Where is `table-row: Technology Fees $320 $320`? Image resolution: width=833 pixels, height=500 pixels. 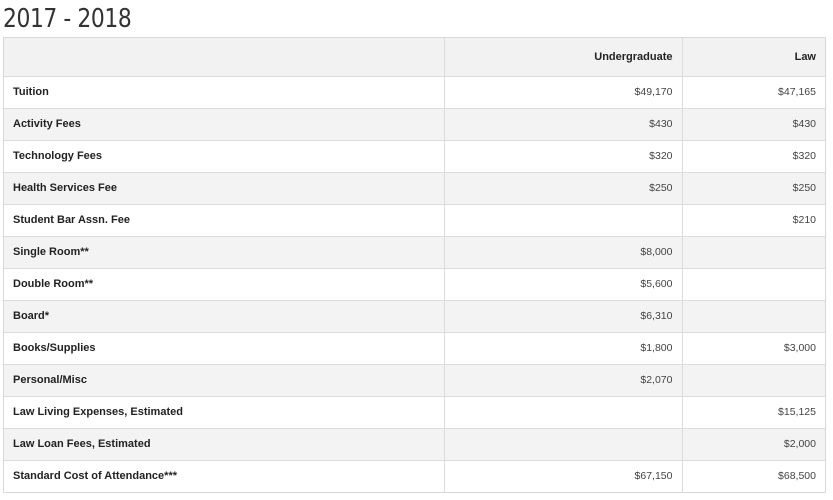
table-row: Technology Fees $320 $320 is located at coordinates (414, 155).